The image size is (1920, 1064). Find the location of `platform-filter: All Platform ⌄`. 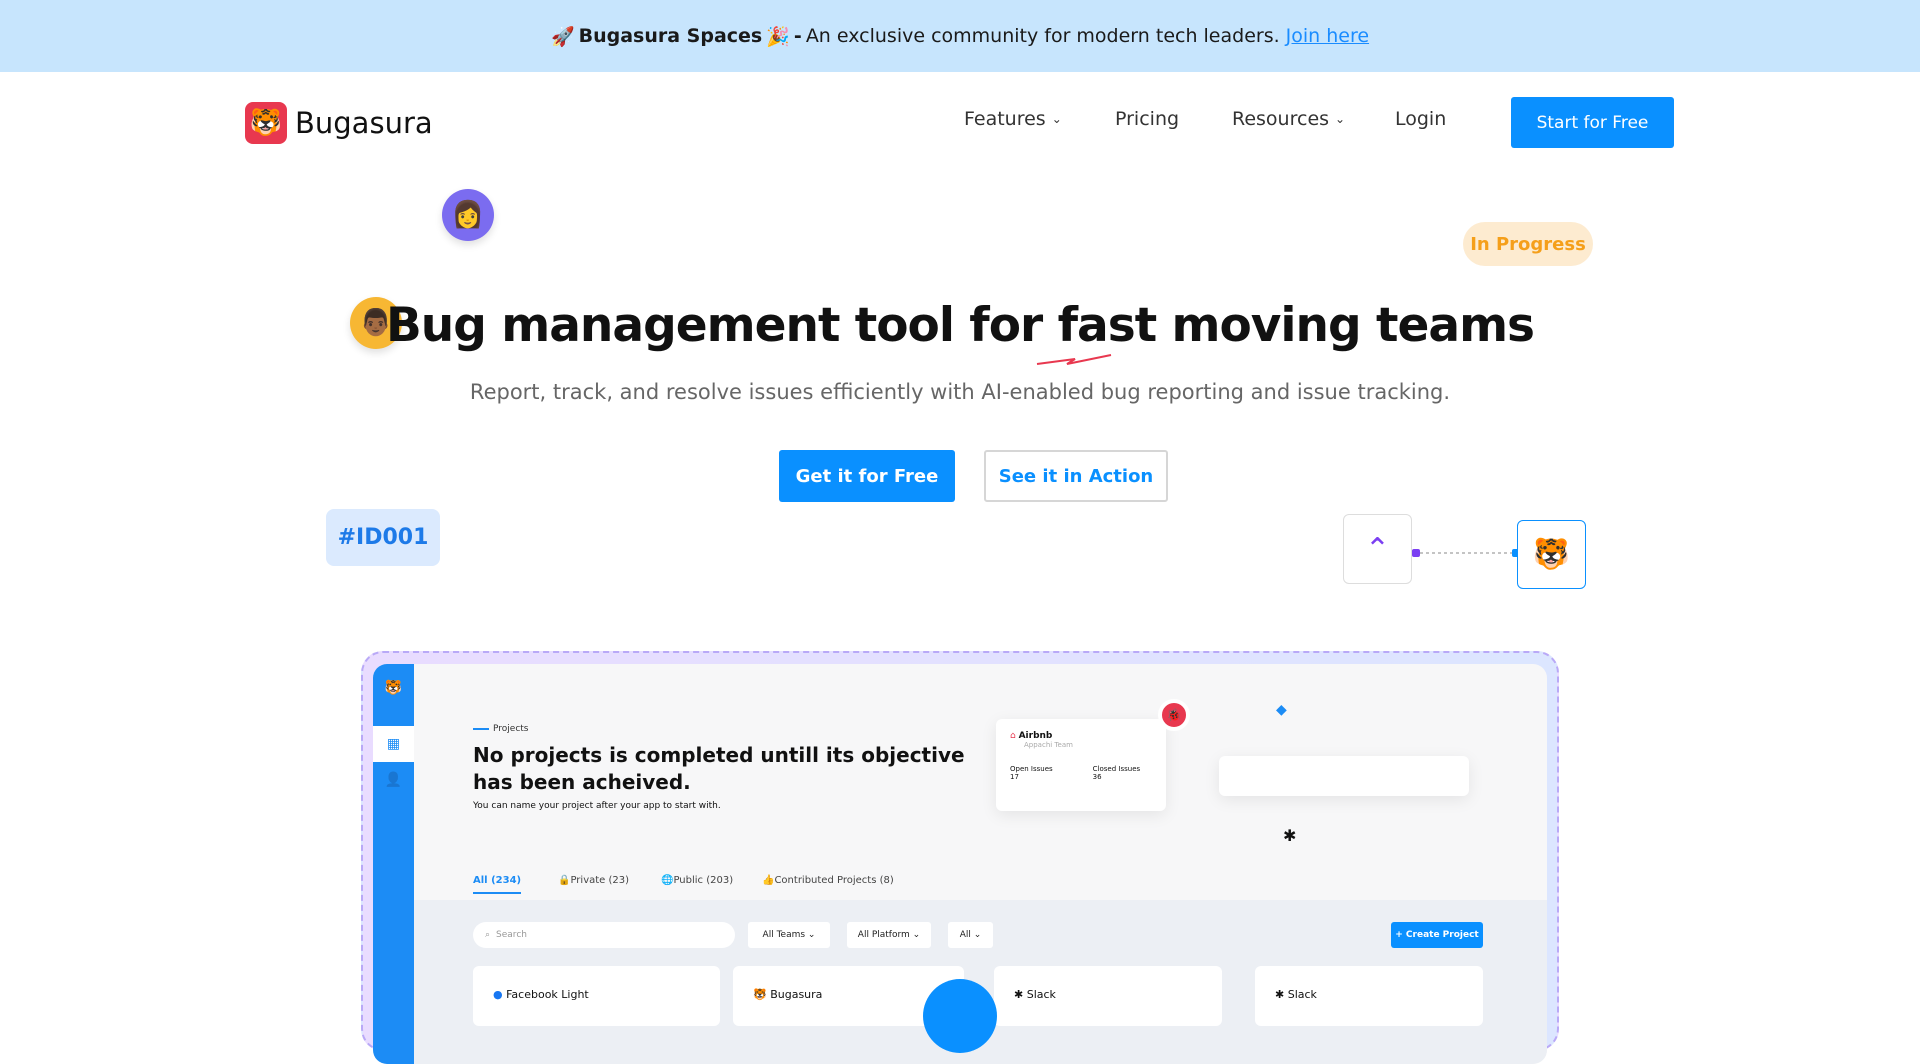

platform-filter: All Platform ⌄ is located at coordinates (889, 935).